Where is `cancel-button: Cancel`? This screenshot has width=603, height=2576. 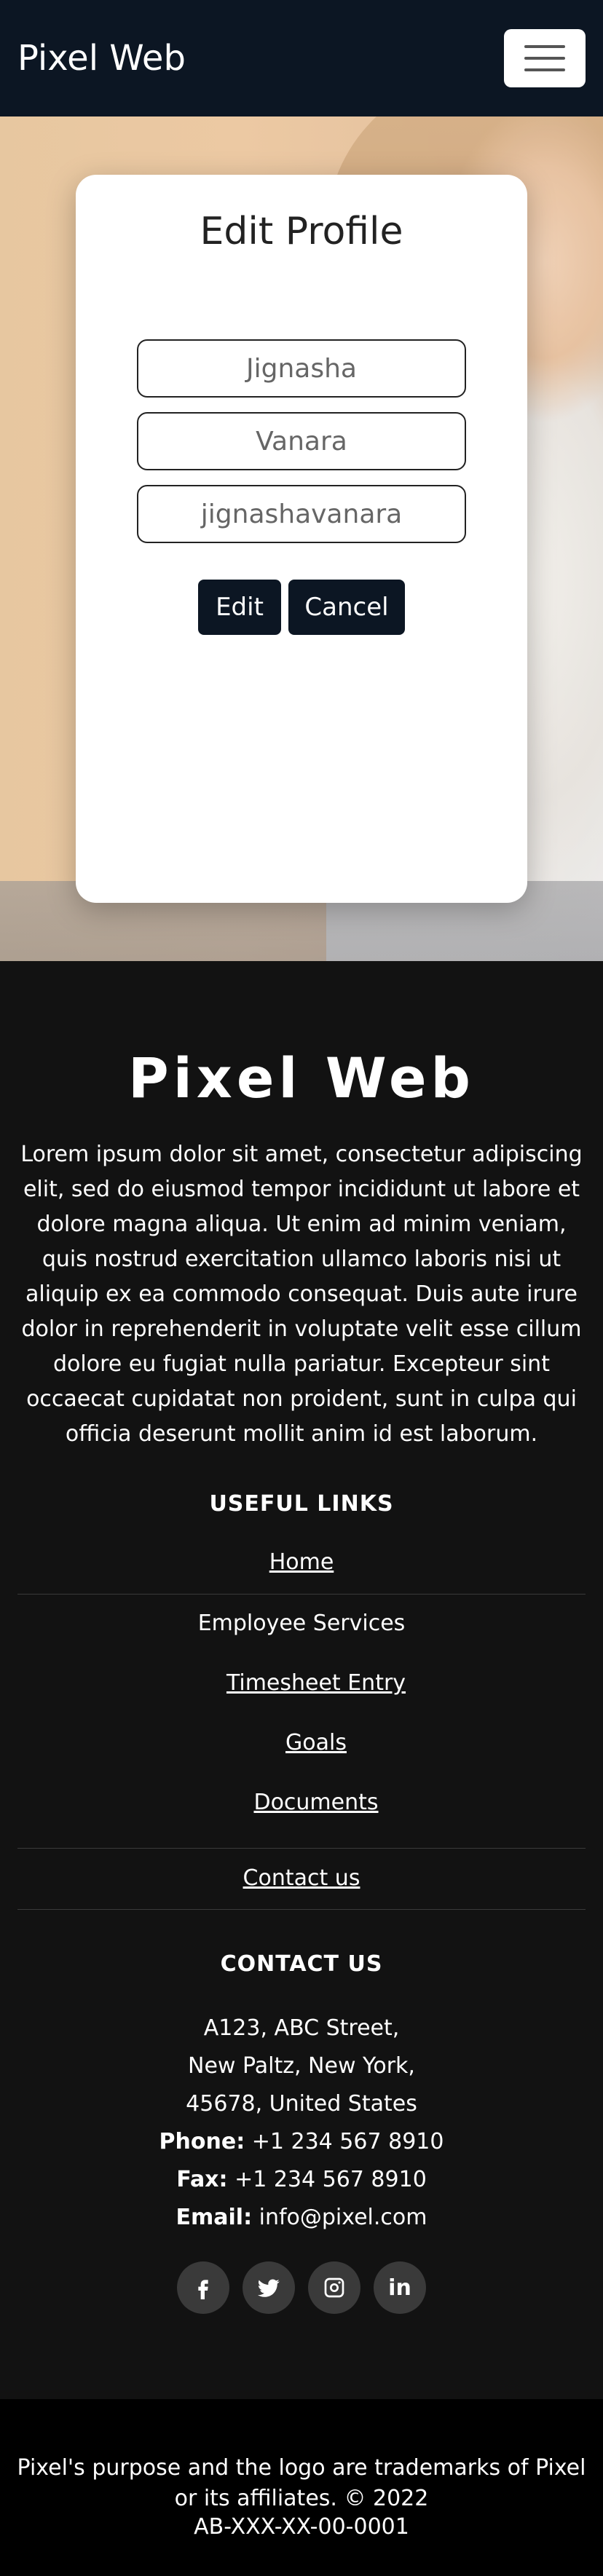
cancel-button: Cancel is located at coordinates (346, 607).